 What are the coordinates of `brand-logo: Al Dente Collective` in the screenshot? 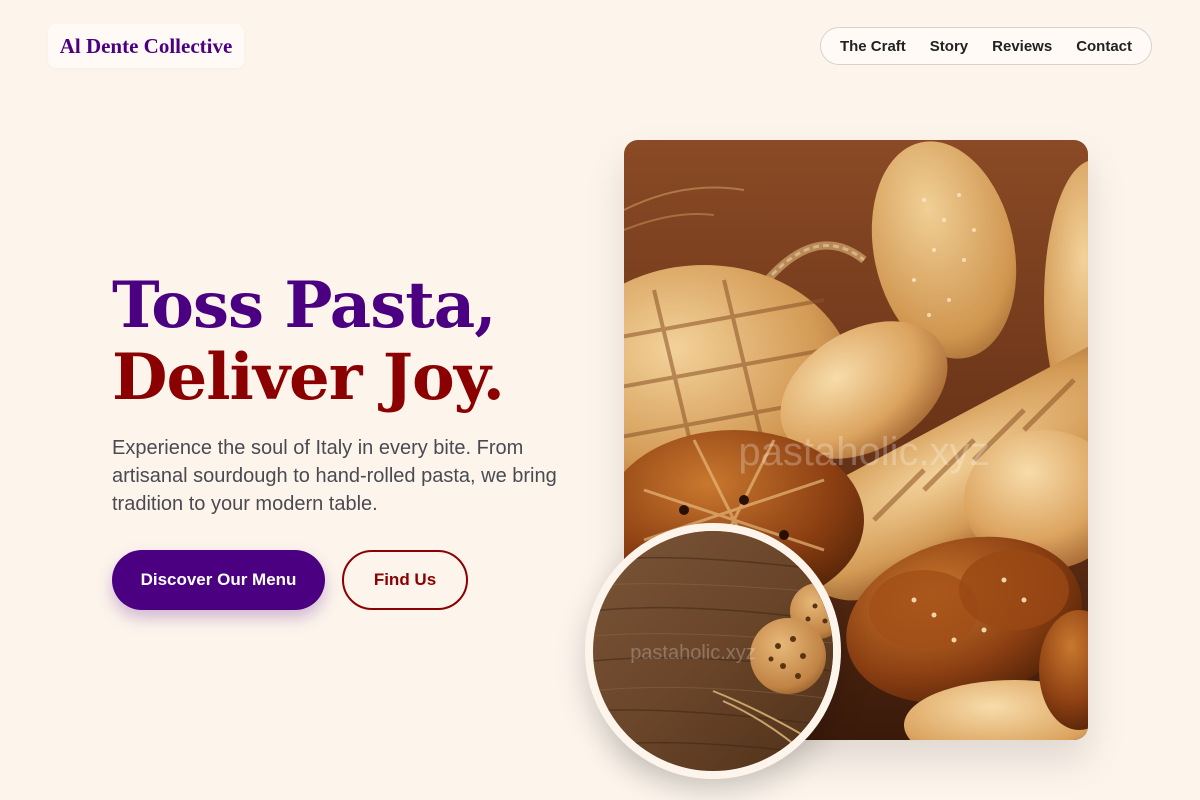 It's located at (146, 46).